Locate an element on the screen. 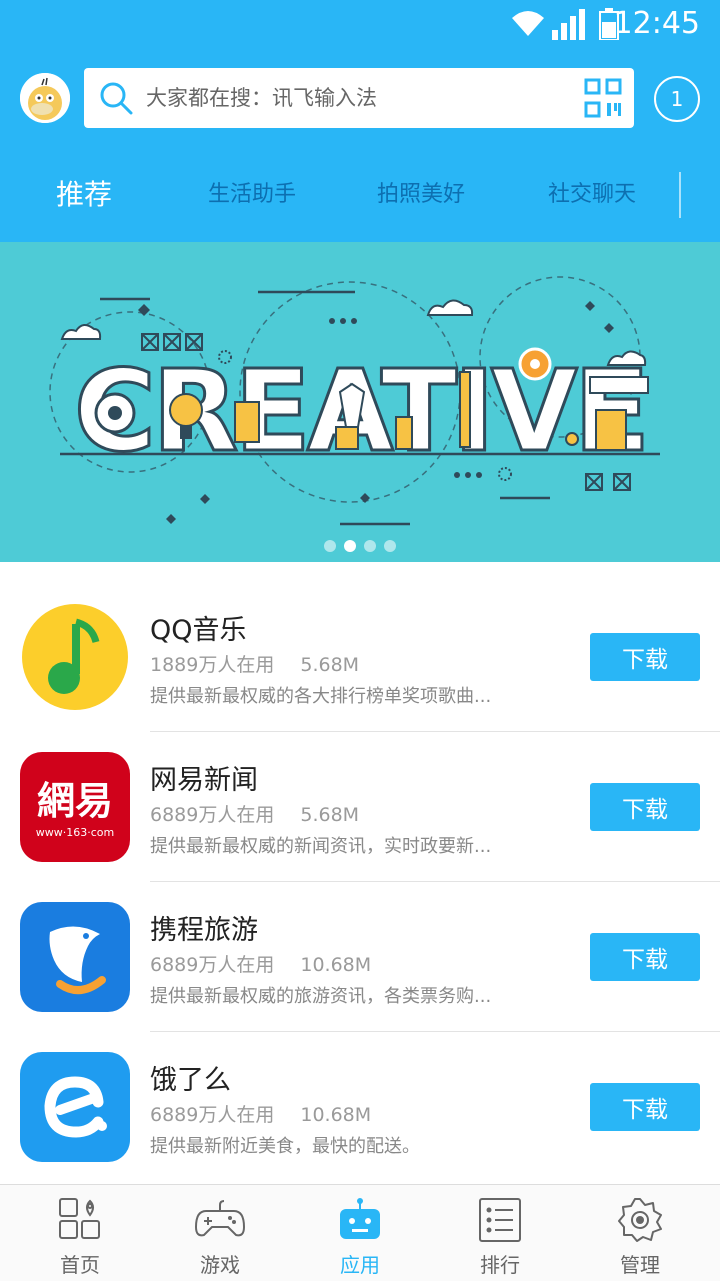 The image size is (720, 1281). search-icon is located at coordinates (116, 98).